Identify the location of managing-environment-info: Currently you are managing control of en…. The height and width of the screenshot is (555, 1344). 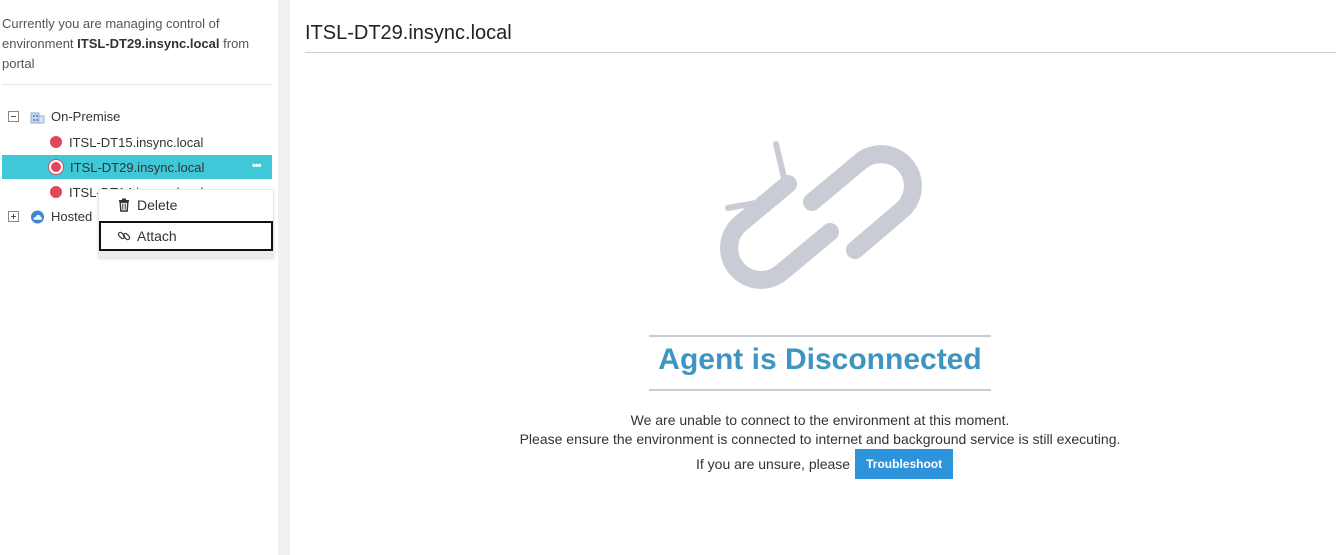
(136, 44).